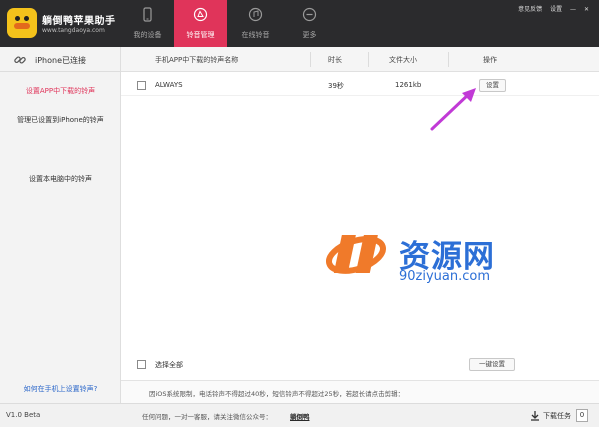  I want to click on table-row: ALWAYS 39秒 1261kb 设置, so click(360, 85).